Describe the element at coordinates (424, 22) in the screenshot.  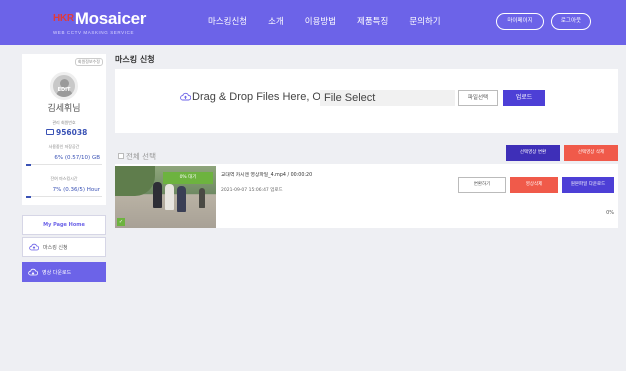
I see `nav-item-contact: 문의하기` at that location.